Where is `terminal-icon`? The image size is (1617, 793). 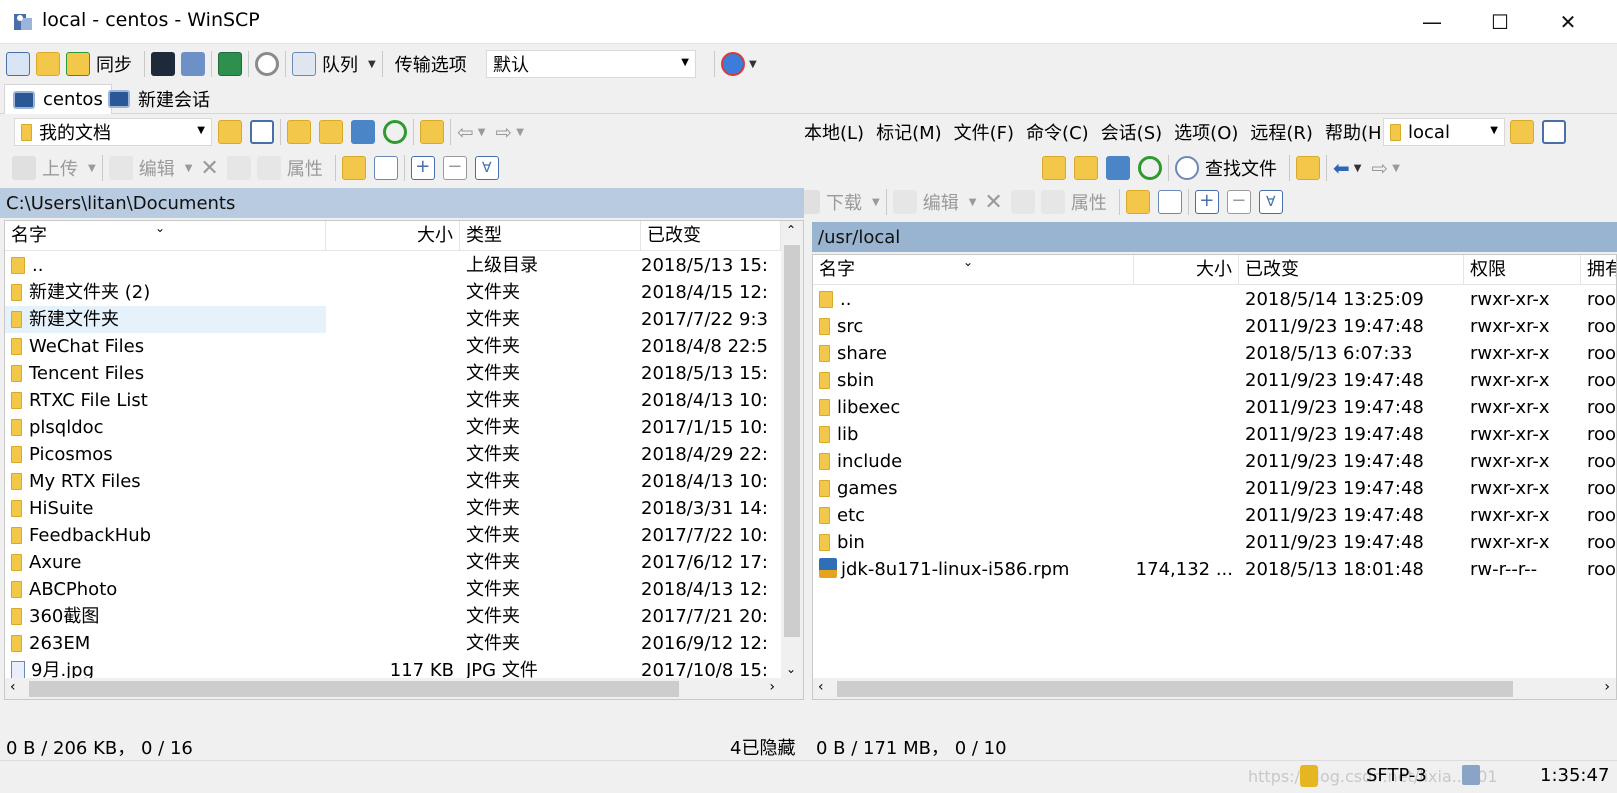 terminal-icon is located at coordinates (163, 64).